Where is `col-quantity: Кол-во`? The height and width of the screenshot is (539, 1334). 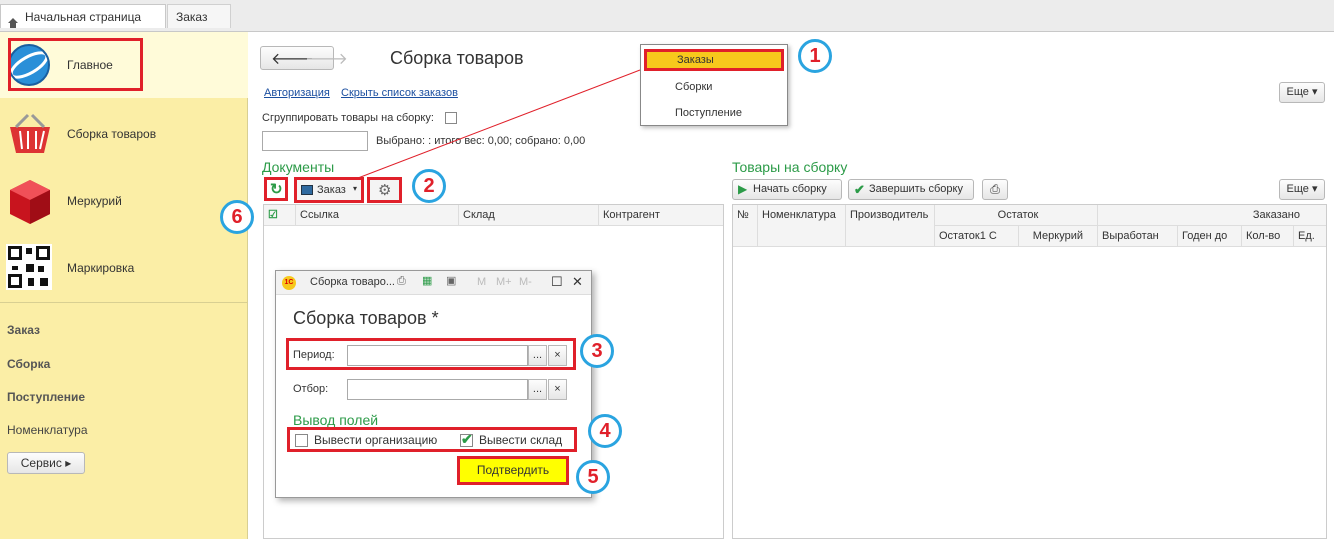 col-quantity: Кол-во is located at coordinates (1268, 236).